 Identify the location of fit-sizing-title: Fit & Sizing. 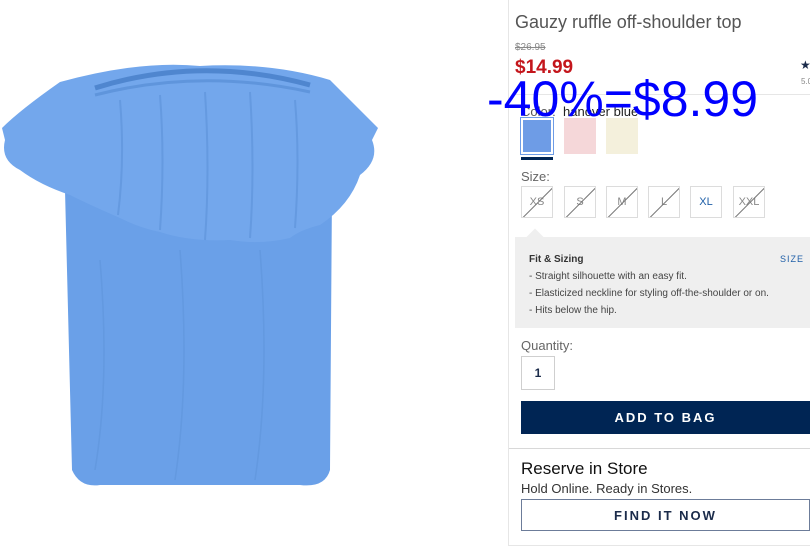
(556, 259).